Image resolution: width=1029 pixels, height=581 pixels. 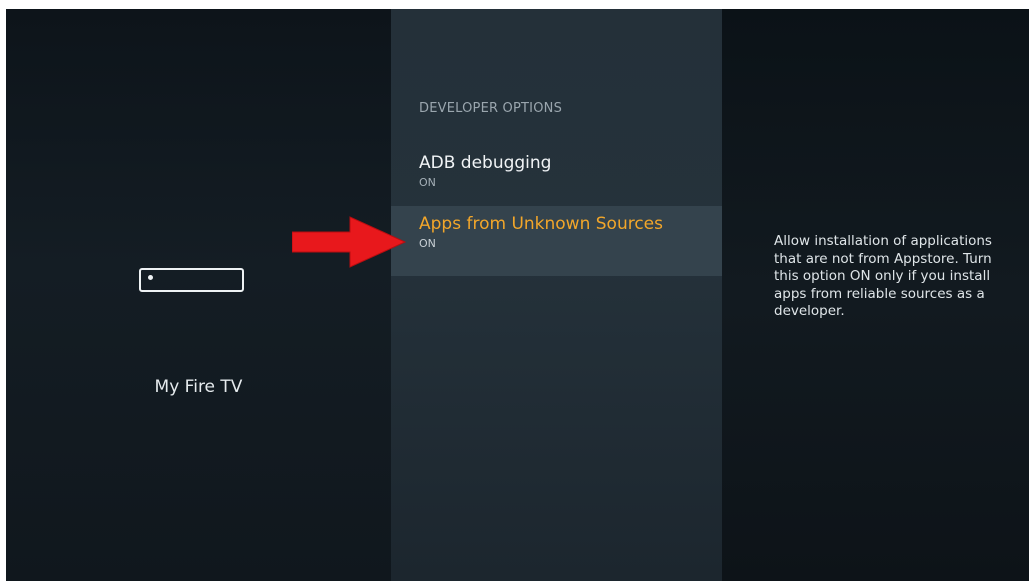 What do you see at coordinates (349, 242) in the screenshot?
I see `red-arrow-icon` at bounding box center [349, 242].